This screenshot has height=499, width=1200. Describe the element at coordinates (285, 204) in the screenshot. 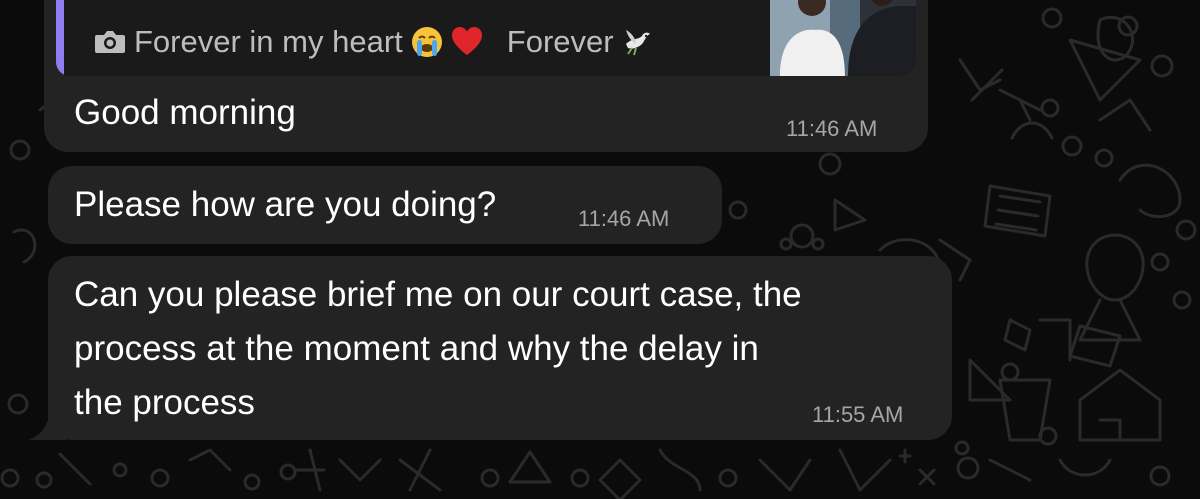

I see `message-text: Please how are you doing?` at that location.